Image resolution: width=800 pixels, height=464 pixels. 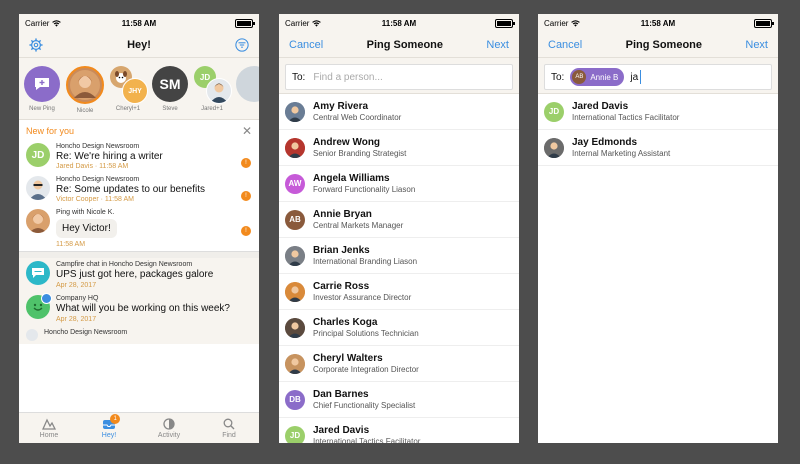 I want to click on story-steve: SM Steve, so click(x=170, y=89).